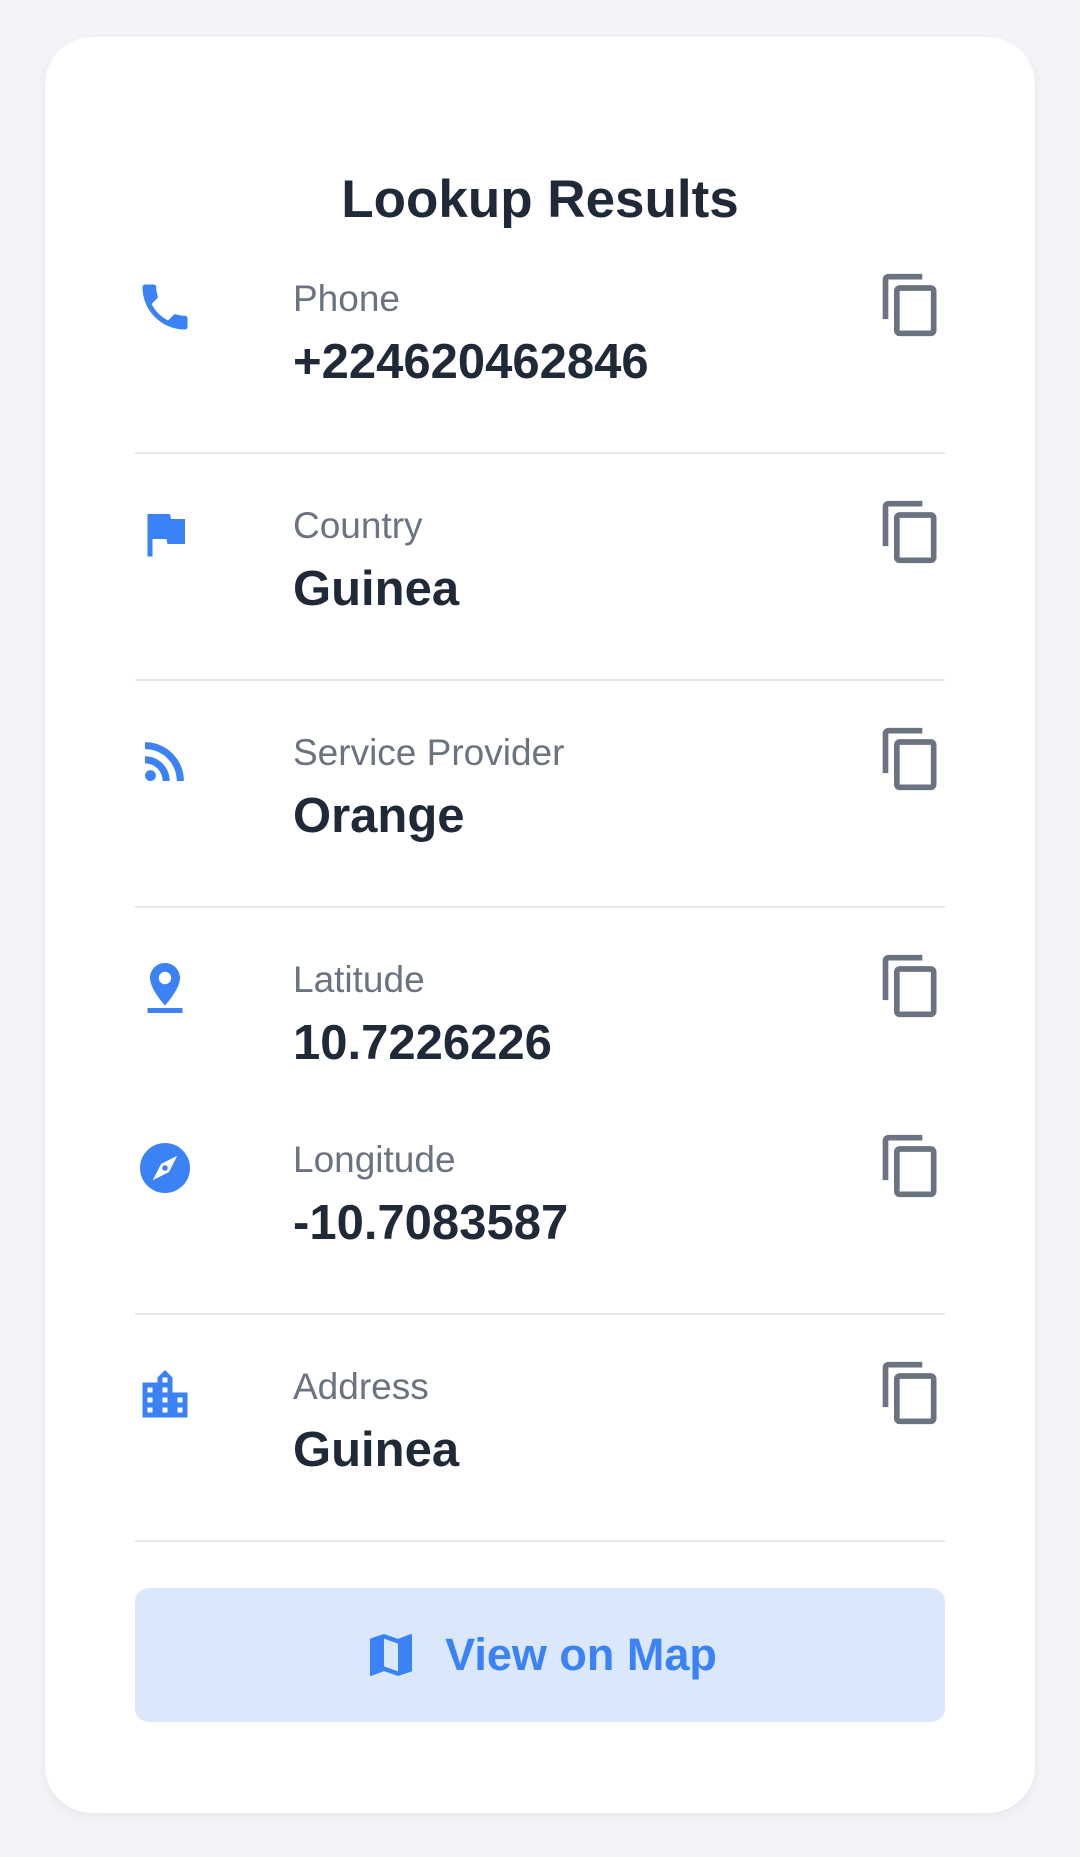 The height and width of the screenshot is (1857, 1080). I want to click on longitude-value: -10.7083587, so click(431, 1223).